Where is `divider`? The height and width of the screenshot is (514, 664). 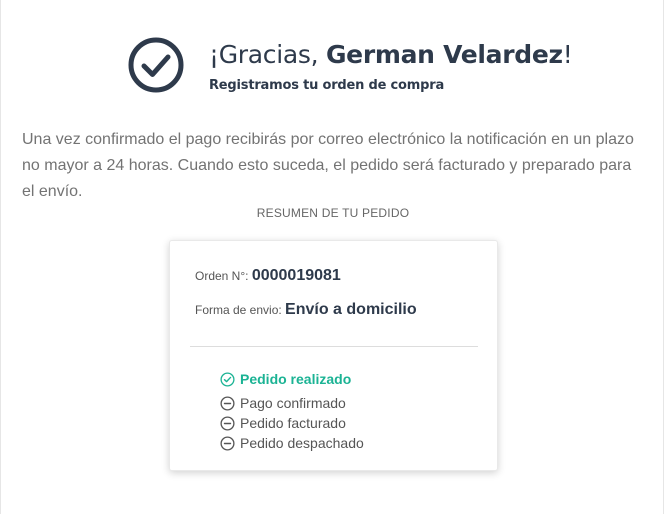
divider is located at coordinates (334, 346).